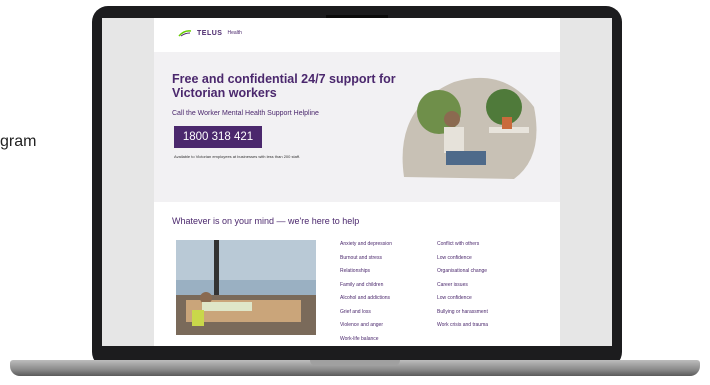  I want to click on laptop-base-notch, so click(355, 363).